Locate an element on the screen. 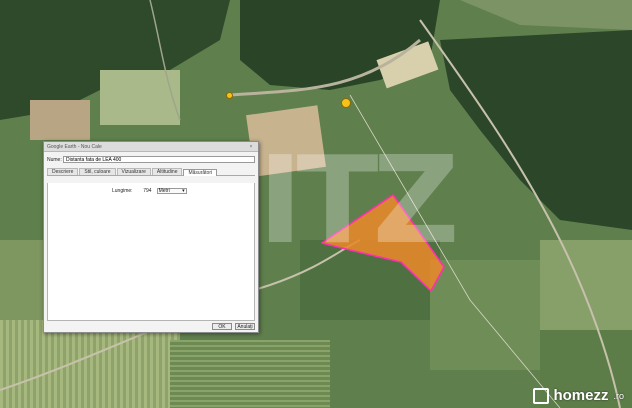  length-value: 794 is located at coordinates (147, 191).